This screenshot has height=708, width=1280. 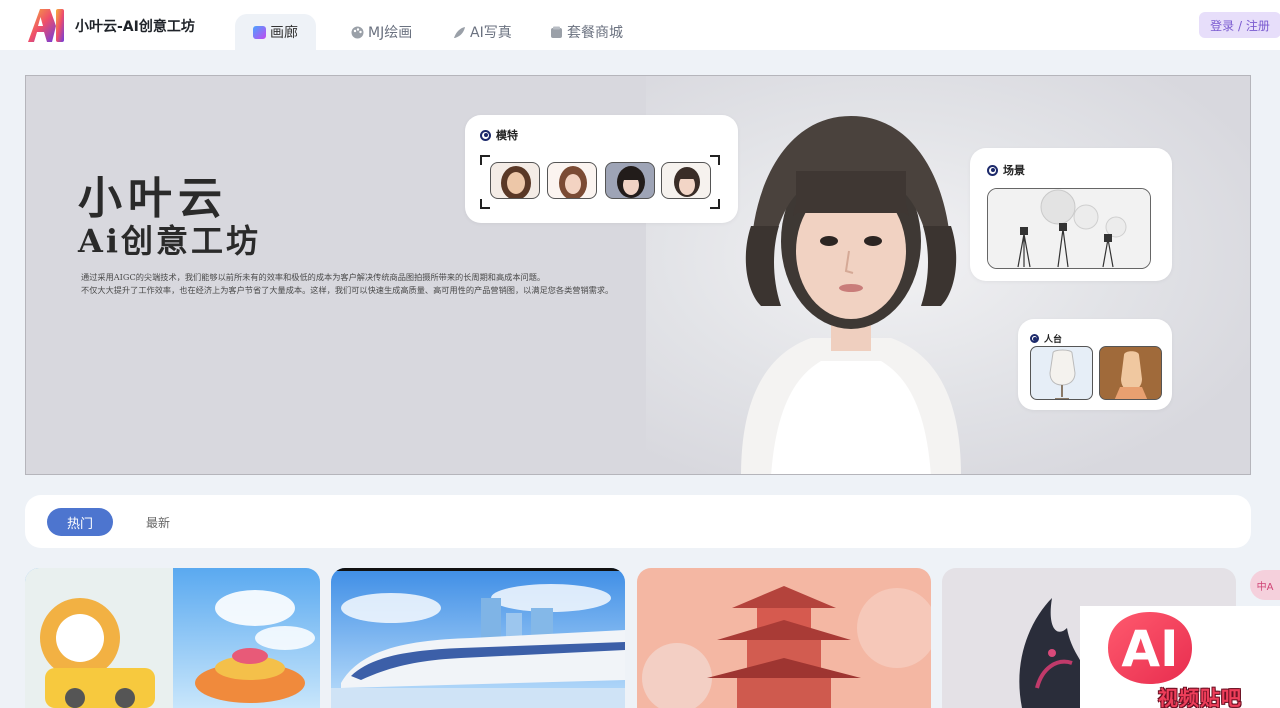 I want to click on watermark-logo-text: AI, so click(x=1149, y=649).